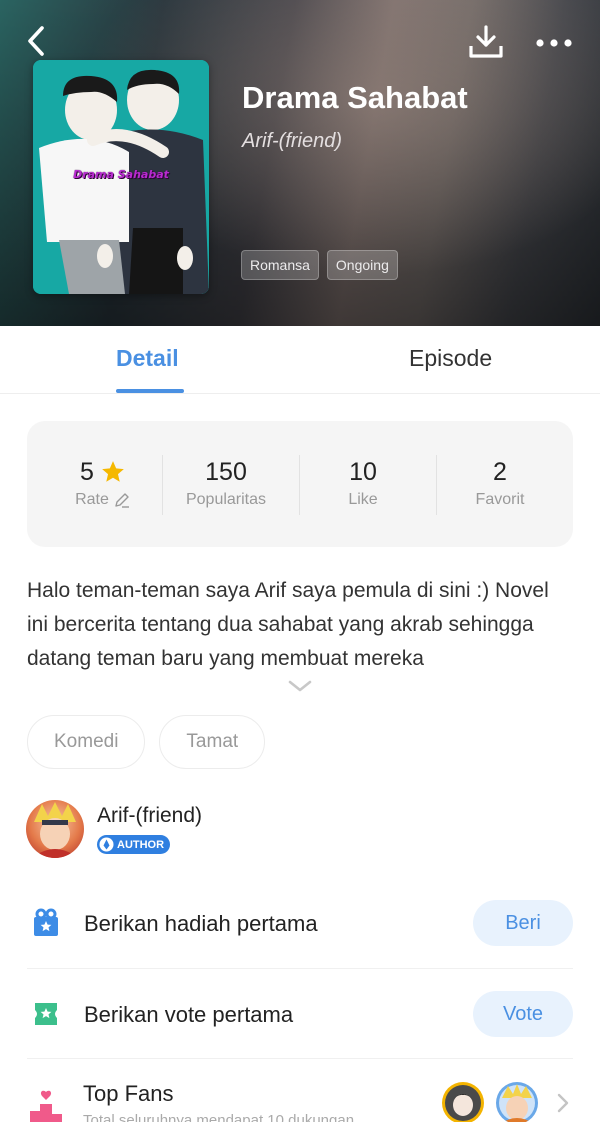 The image size is (600, 1122). I want to click on download-button, so click(486, 42).